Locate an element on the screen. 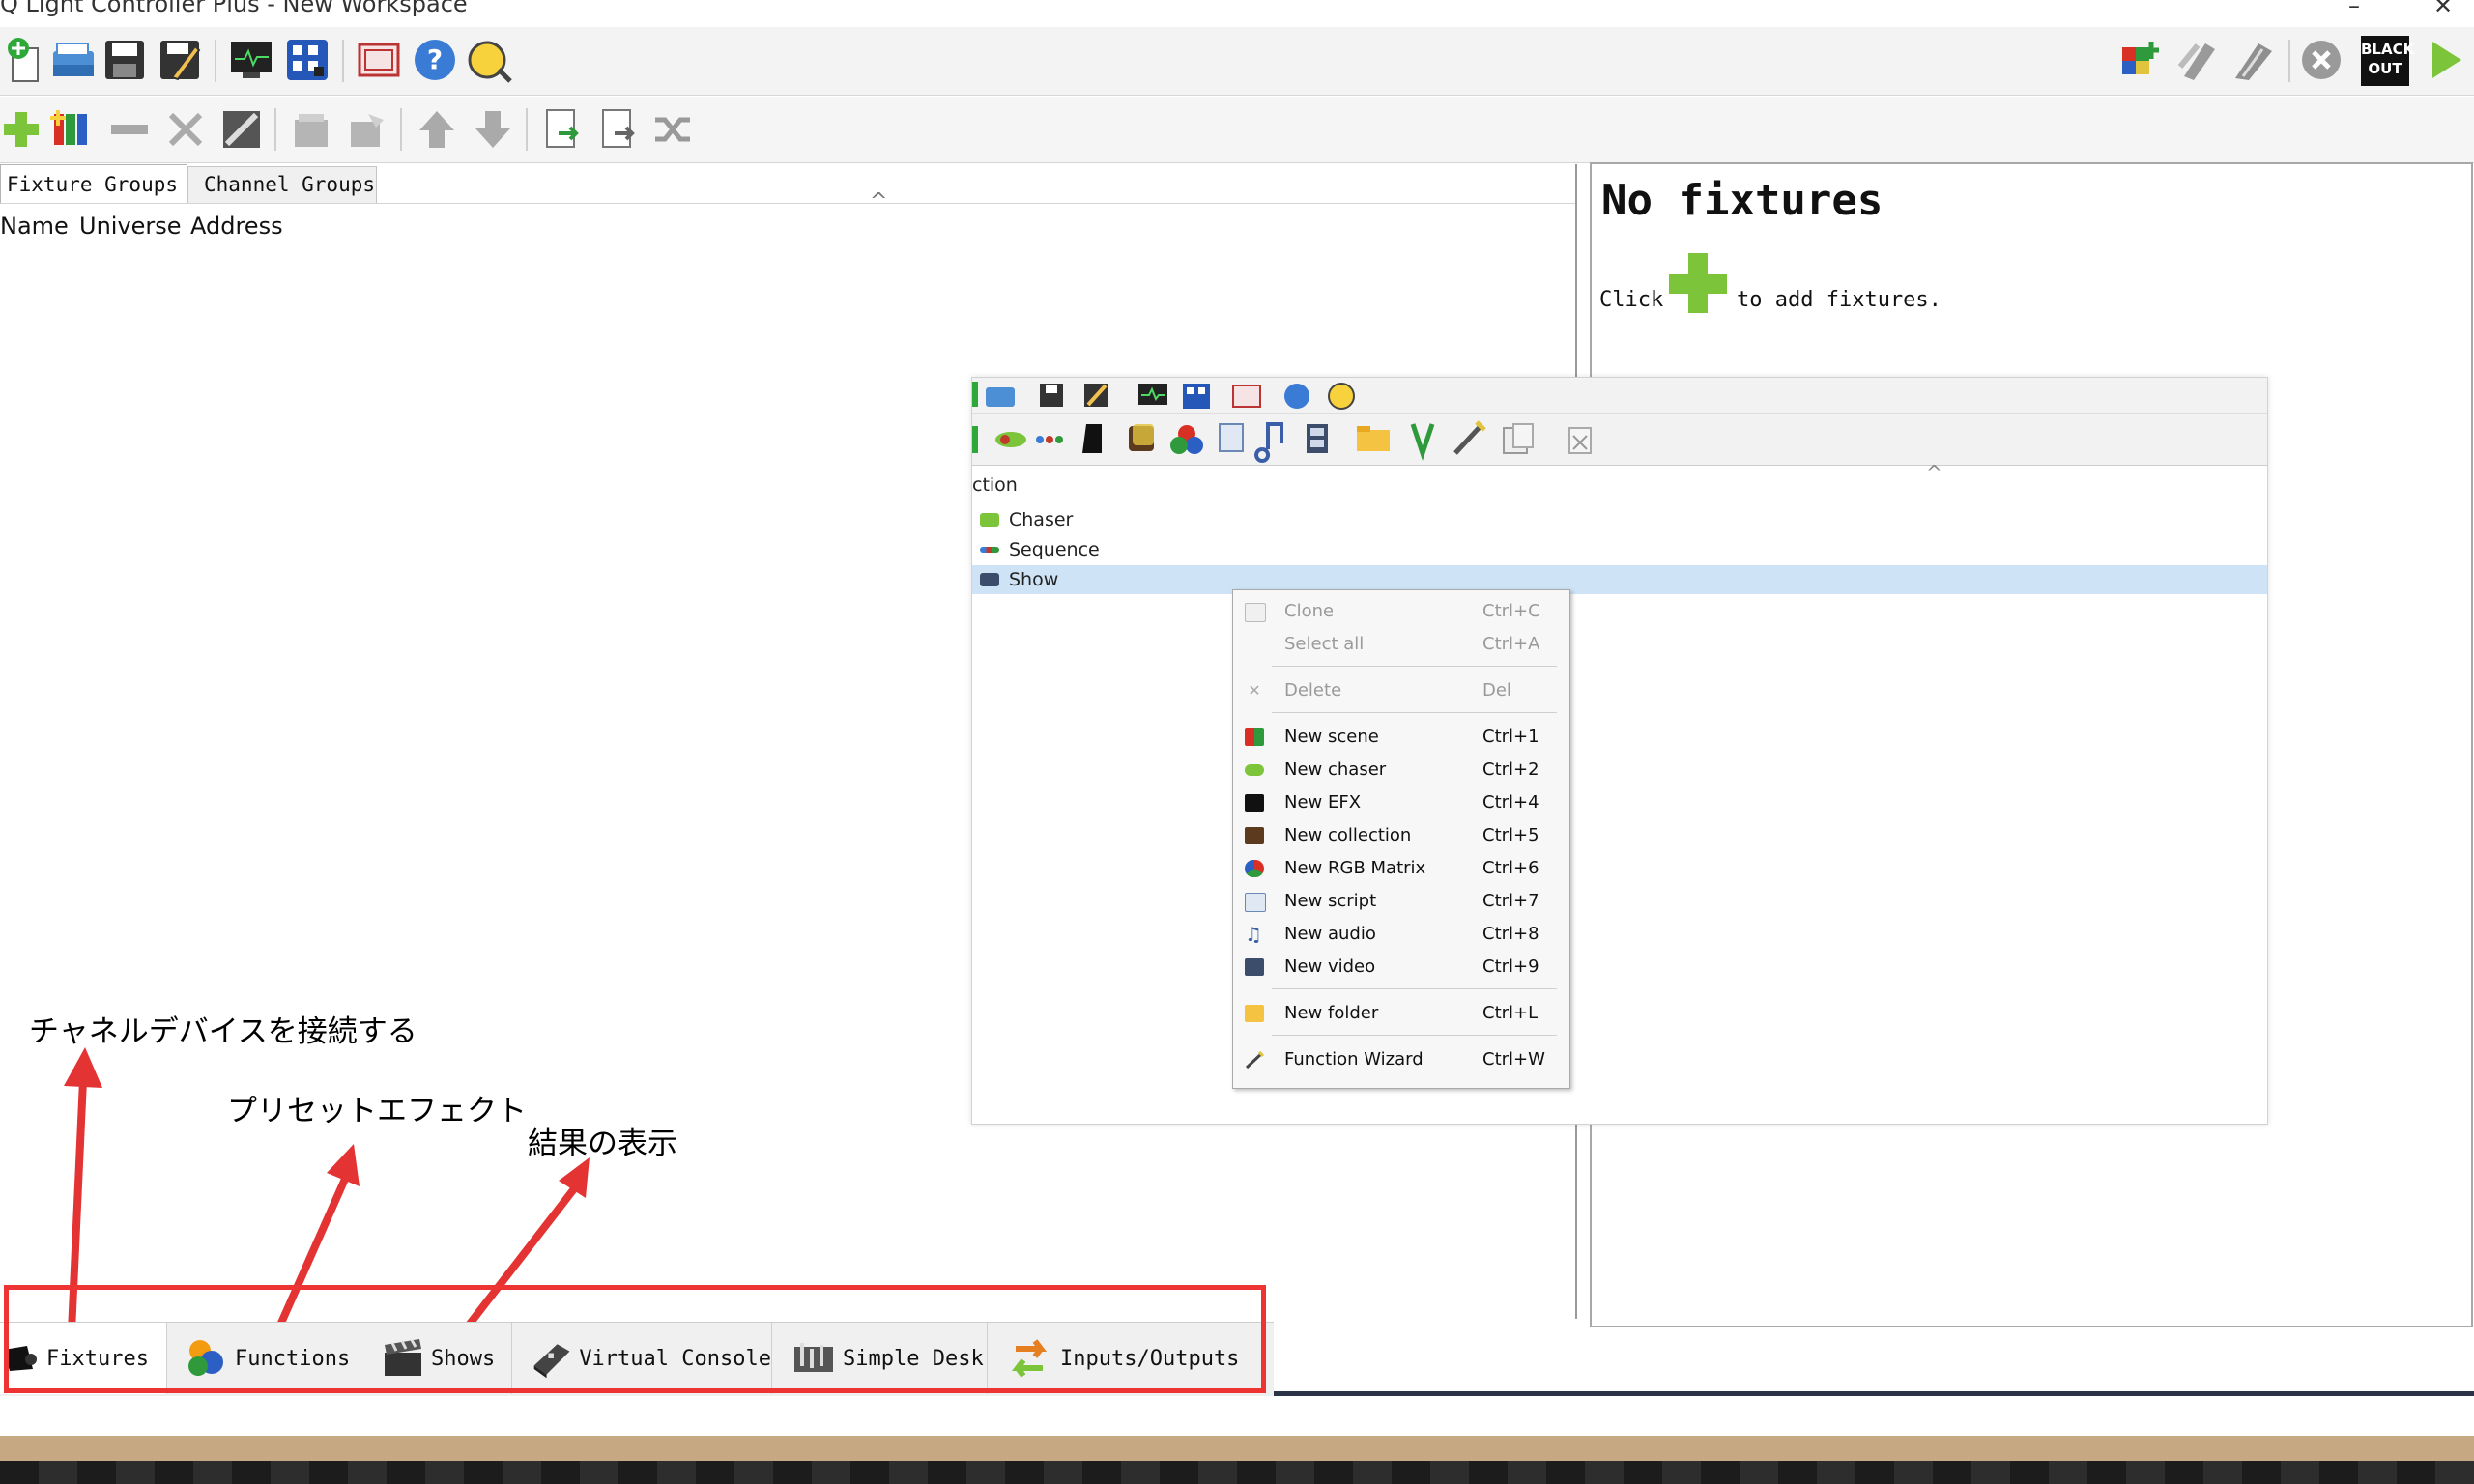 This screenshot has height=1484, width=2474. tab-label: Fixtures is located at coordinates (98, 1358).